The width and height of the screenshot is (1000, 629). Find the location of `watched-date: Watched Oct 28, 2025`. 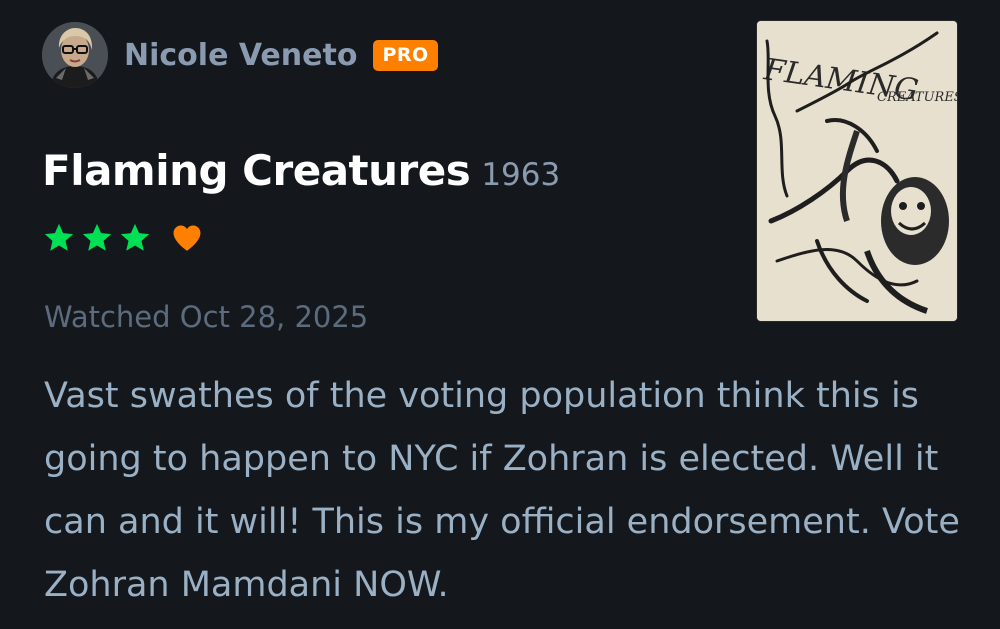

watched-date: Watched Oct 28, 2025 is located at coordinates (206, 317).